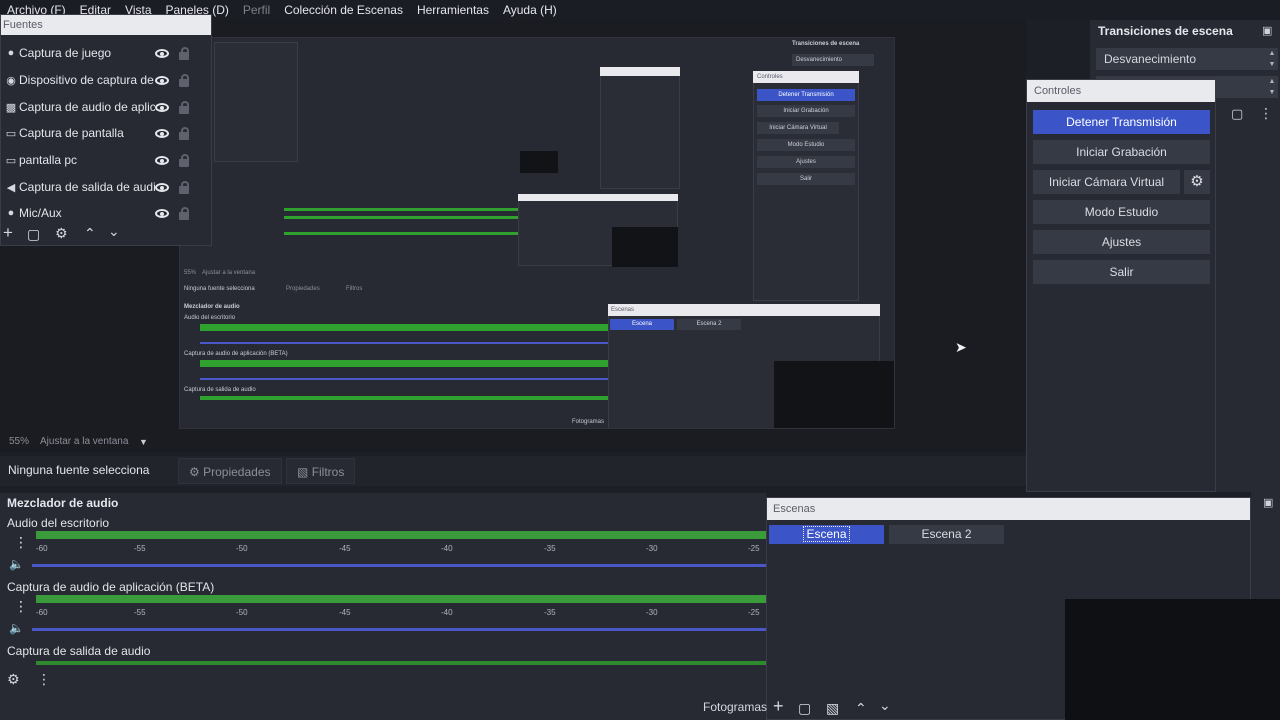 This screenshot has height=720, width=1280. I want to click on source-label: Mic/Aux, so click(40, 213).